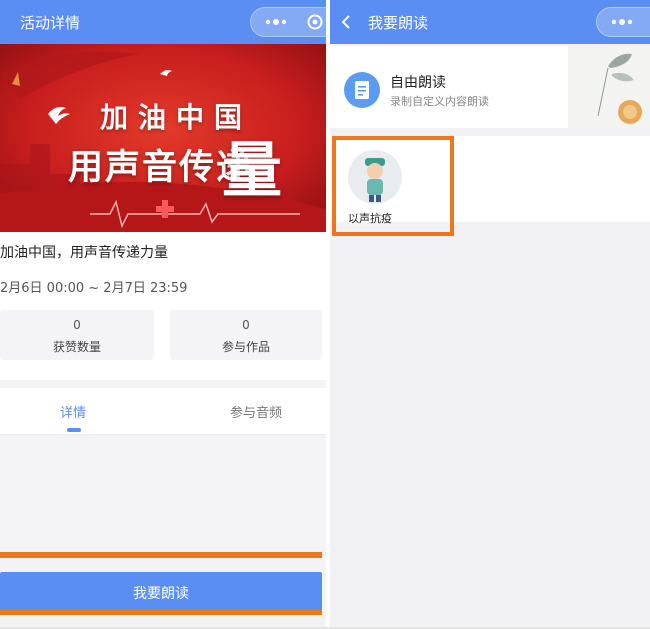 The width and height of the screenshot is (650, 629). I want to click on doctor-avatar, so click(375, 177).